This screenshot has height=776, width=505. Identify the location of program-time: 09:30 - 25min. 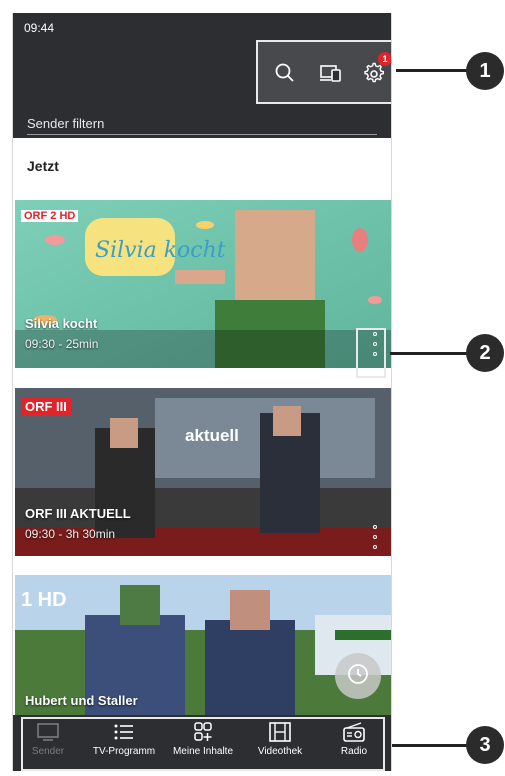
(62, 344).